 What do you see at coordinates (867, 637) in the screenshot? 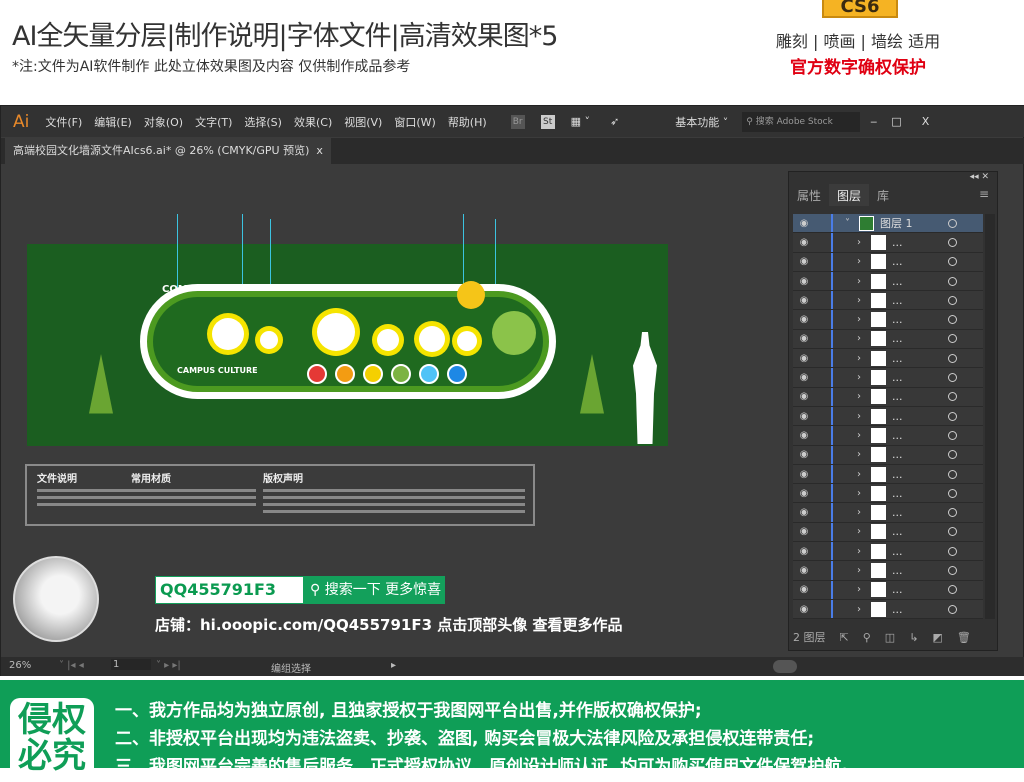
I see `locate-icon: ⚲` at bounding box center [867, 637].